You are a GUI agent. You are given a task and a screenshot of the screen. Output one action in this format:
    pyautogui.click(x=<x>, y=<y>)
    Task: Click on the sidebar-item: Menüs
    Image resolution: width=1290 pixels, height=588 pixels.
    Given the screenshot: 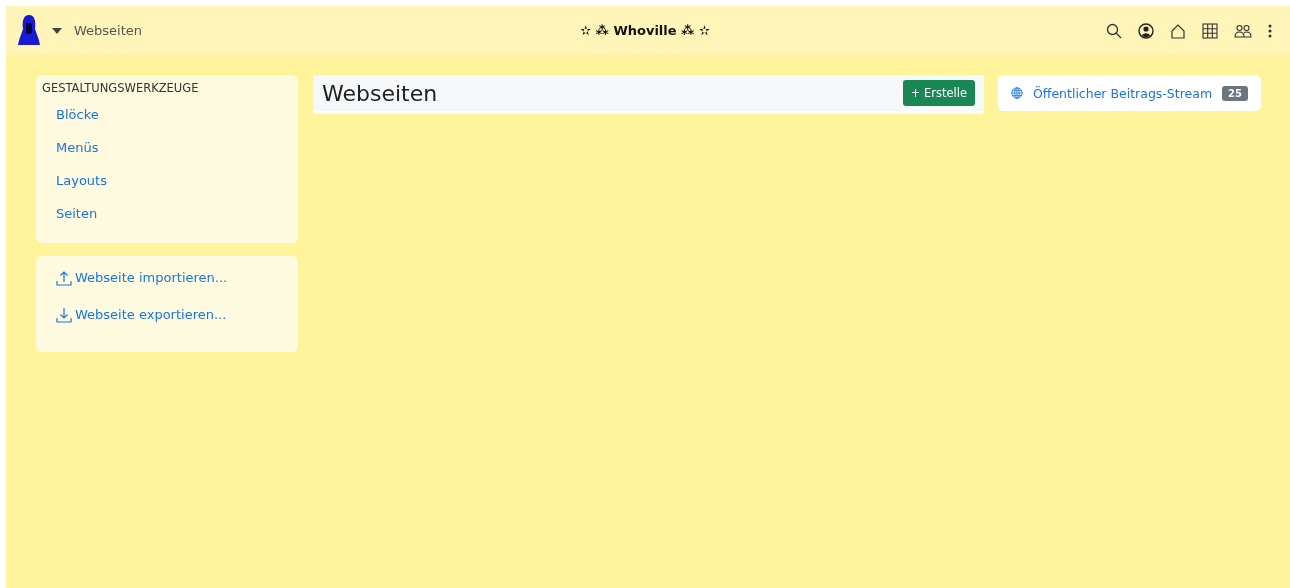 What is the action you would take?
    pyautogui.click(x=167, y=152)
    